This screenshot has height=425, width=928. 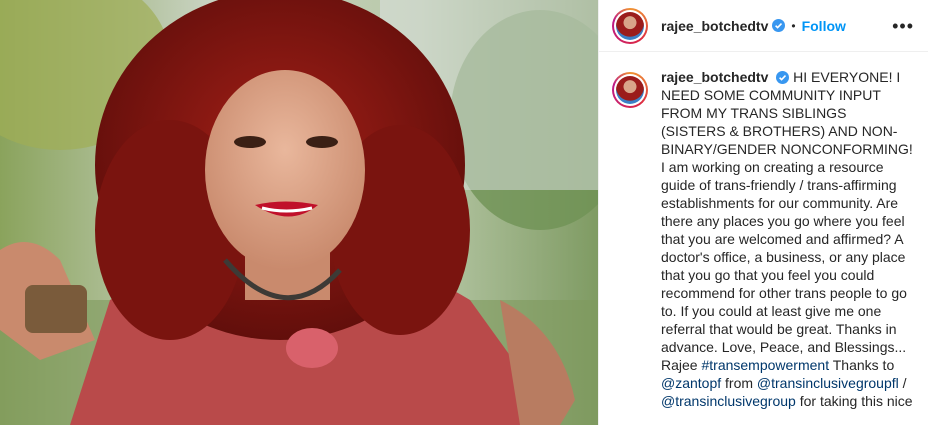 What do you see at coordinates (714, 77) in the screenshot?
I see `caption-username-link: rajee_botchedtv` at bounding box center [714, 77].